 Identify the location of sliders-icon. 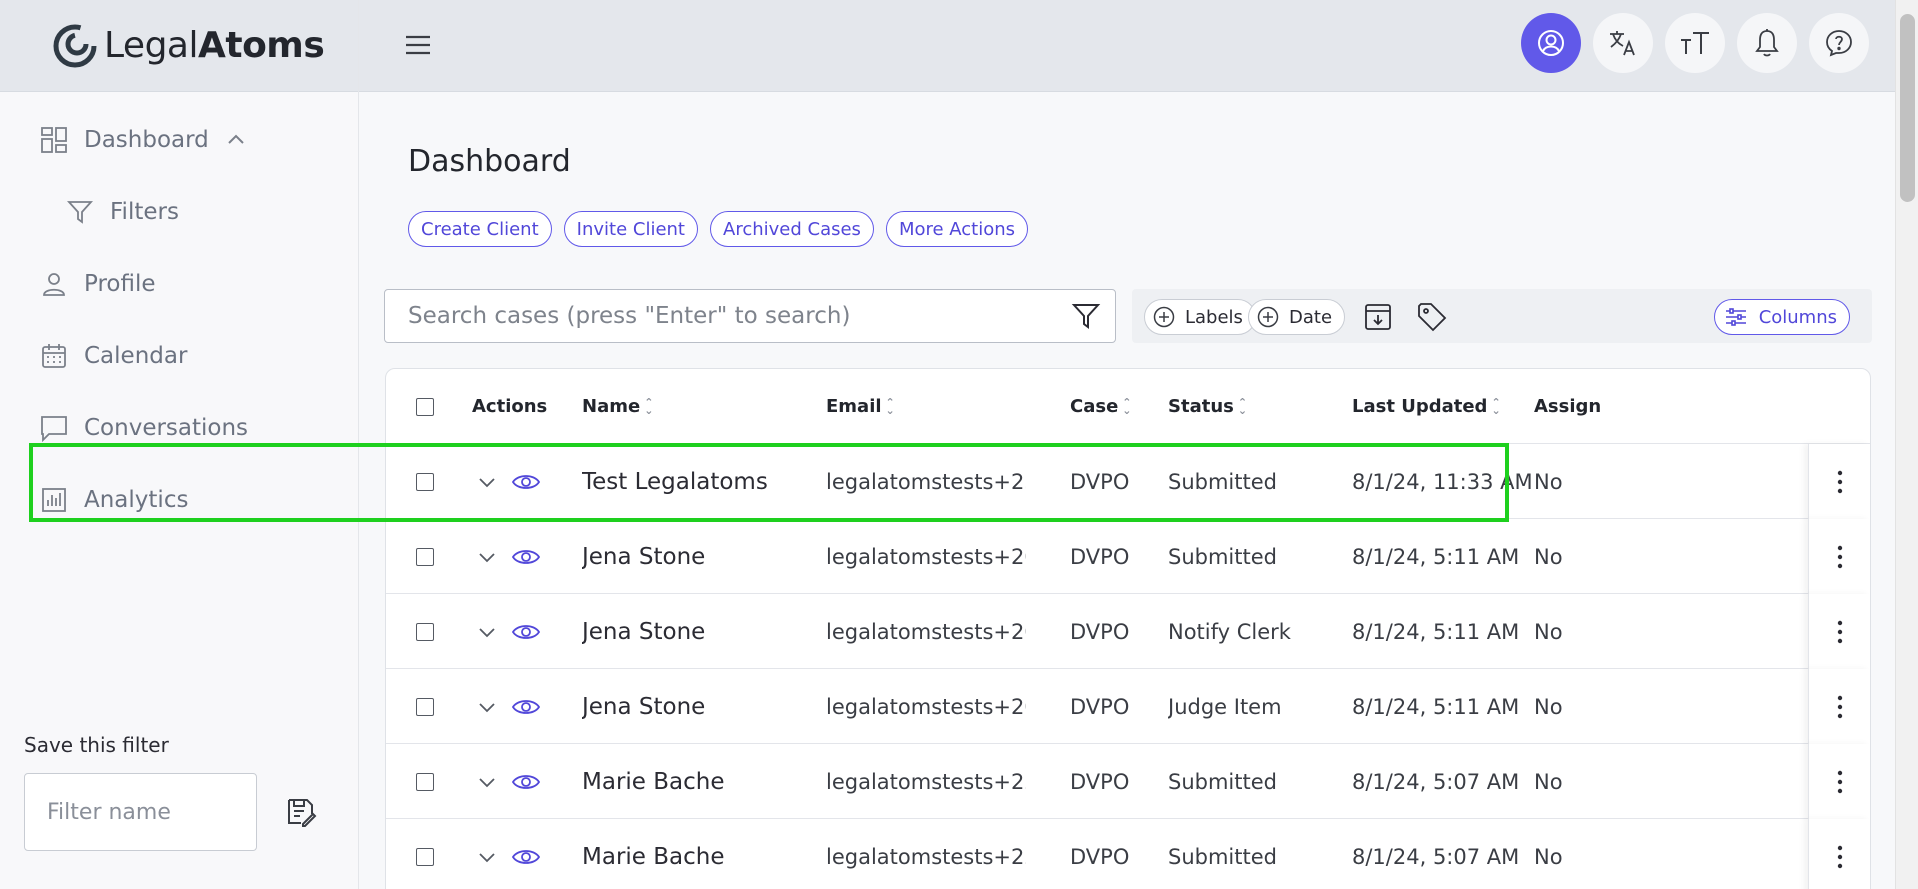
(1735, 317).